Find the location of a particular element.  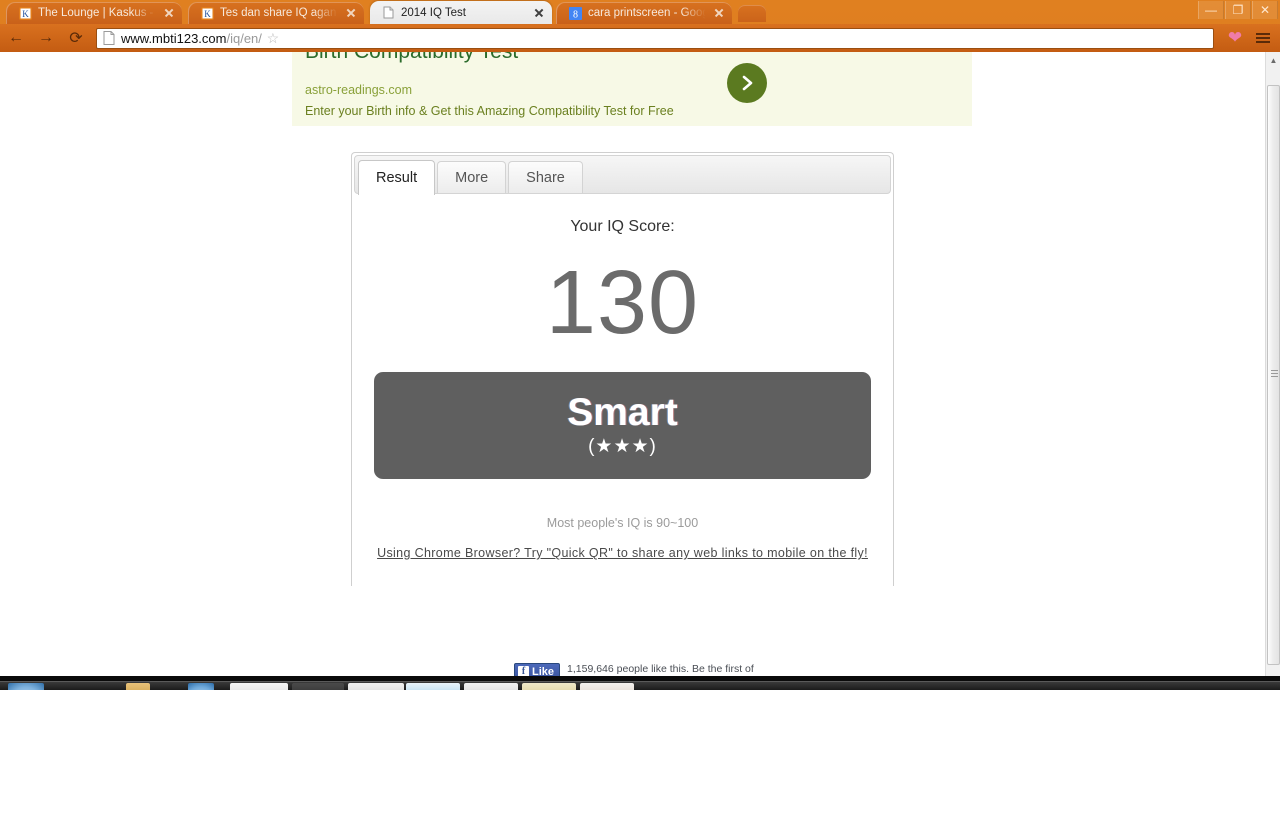

reload-button: ⟳ is located at coordinates (76, 38).